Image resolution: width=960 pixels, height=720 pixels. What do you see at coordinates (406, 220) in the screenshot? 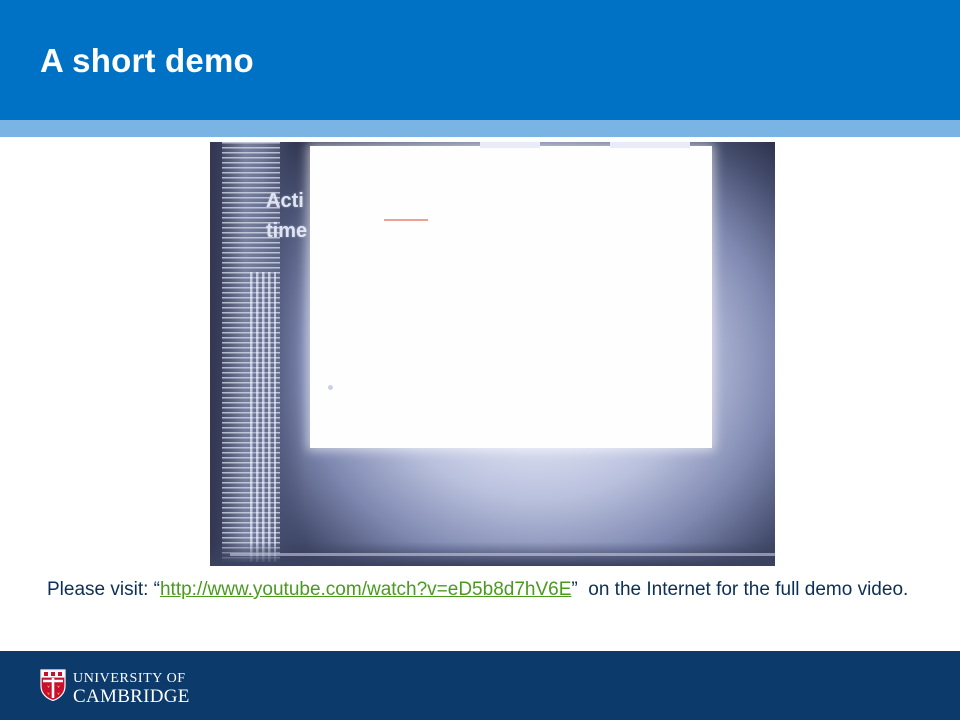
I see `video-red-mark` at bounding box center [406, 220].